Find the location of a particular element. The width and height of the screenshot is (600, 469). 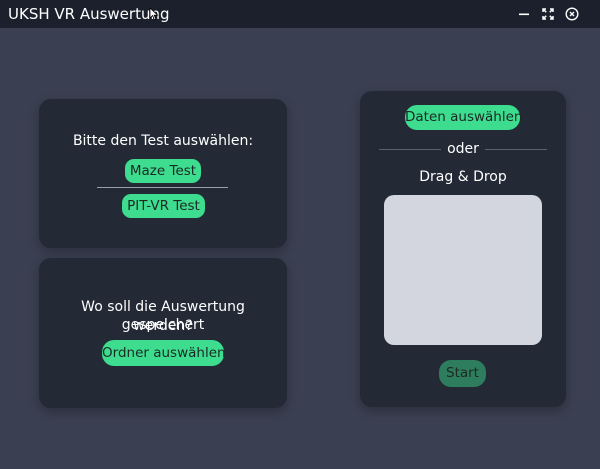

maximize-icon is located at coordinates (548, 14).